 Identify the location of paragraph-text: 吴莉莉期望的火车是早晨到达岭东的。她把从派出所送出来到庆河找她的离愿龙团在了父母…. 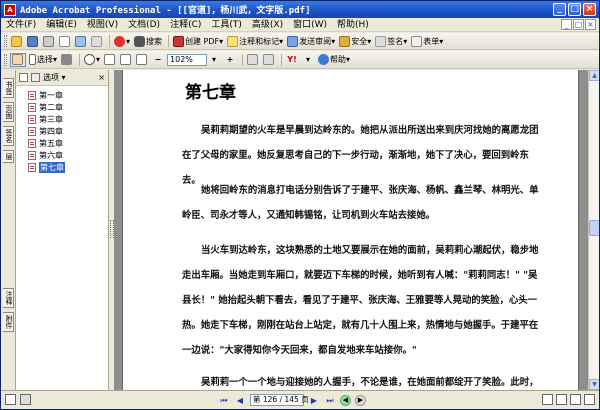
(360, 155).